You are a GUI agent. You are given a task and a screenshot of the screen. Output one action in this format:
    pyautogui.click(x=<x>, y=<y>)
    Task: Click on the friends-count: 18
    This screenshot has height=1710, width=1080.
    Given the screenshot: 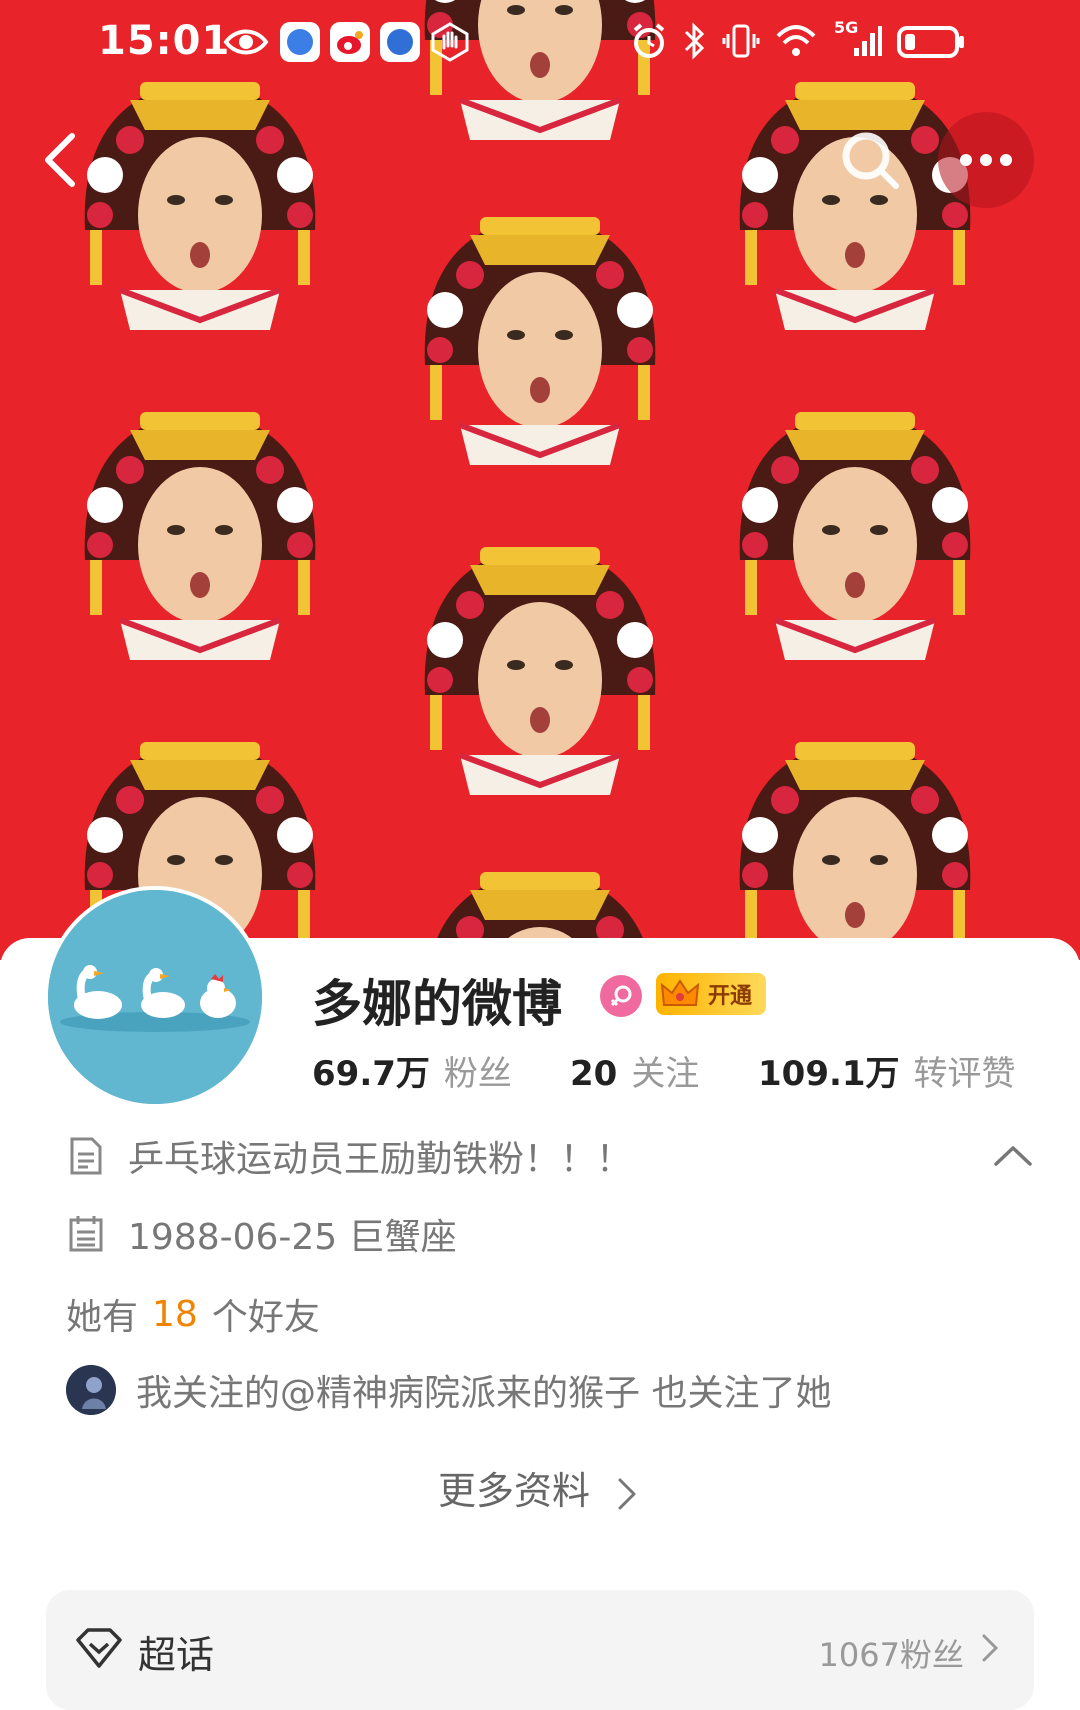 What is the action you would take?
    pyautogui.click(x=175, y=1314)
    